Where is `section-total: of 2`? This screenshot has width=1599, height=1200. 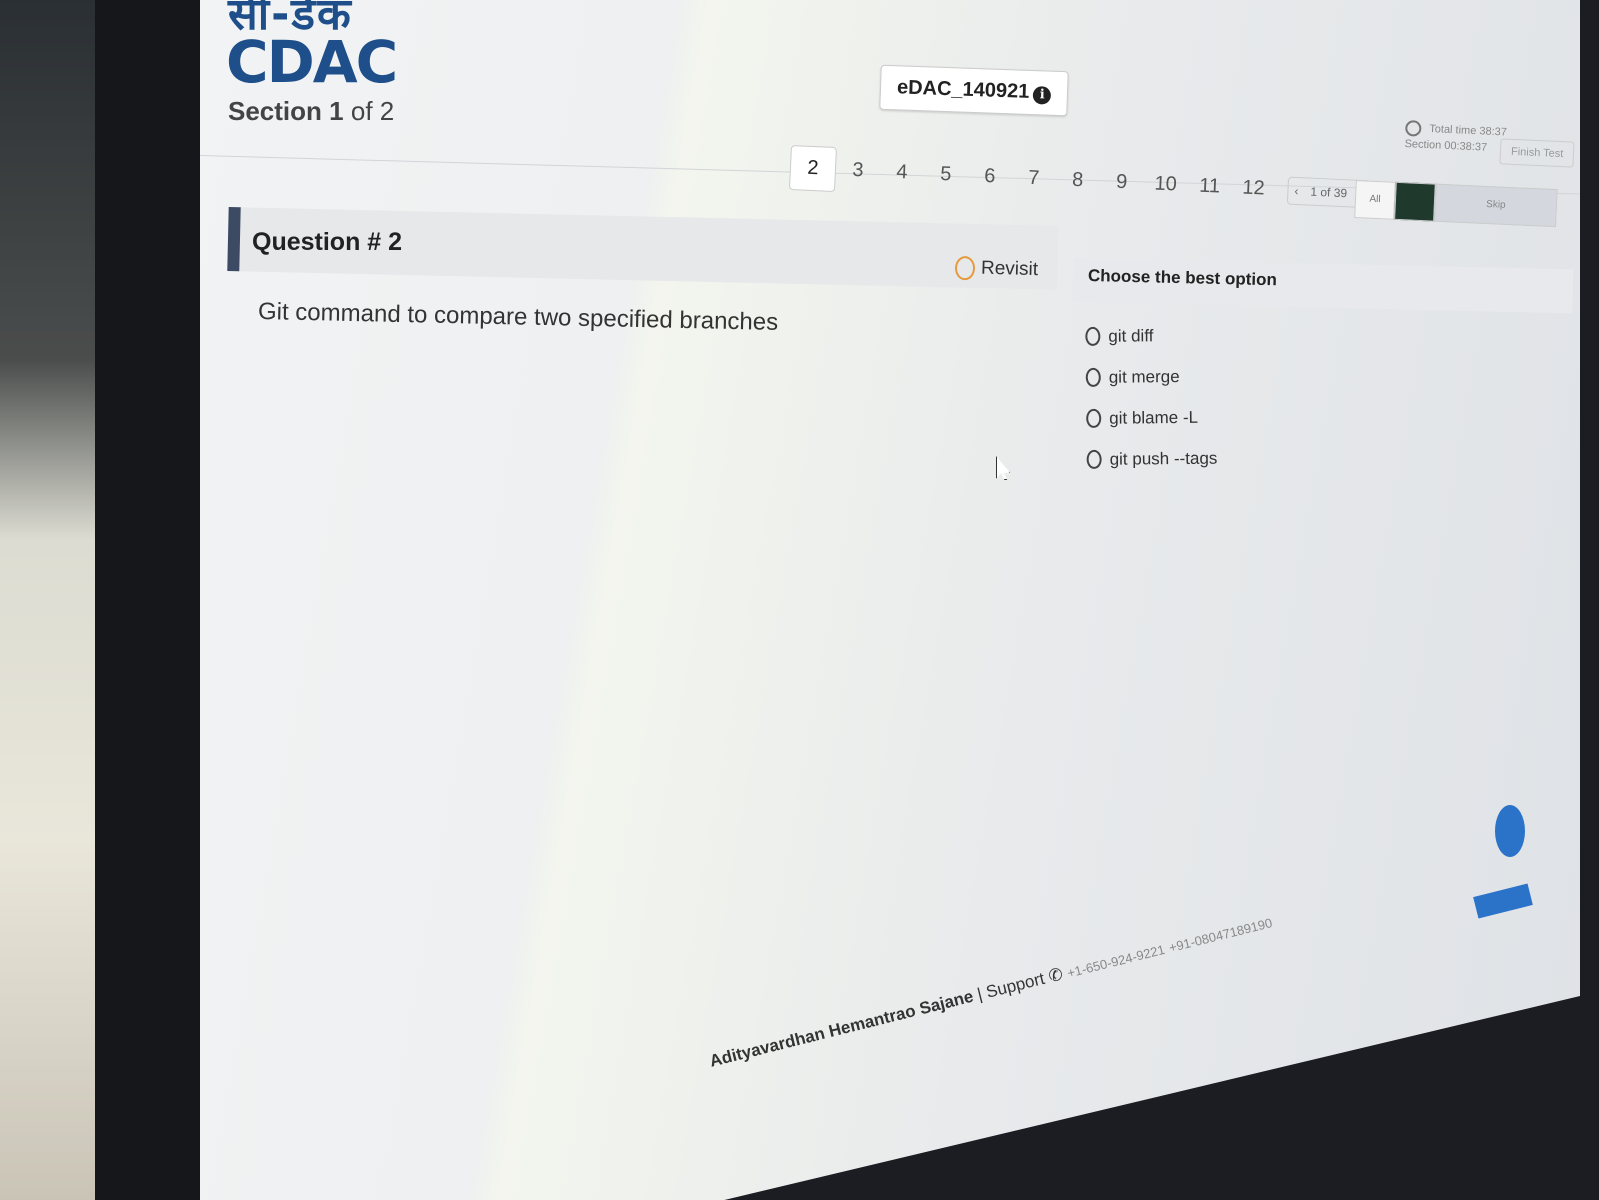 section-total: of 2 is located at coordinates (372, 111).